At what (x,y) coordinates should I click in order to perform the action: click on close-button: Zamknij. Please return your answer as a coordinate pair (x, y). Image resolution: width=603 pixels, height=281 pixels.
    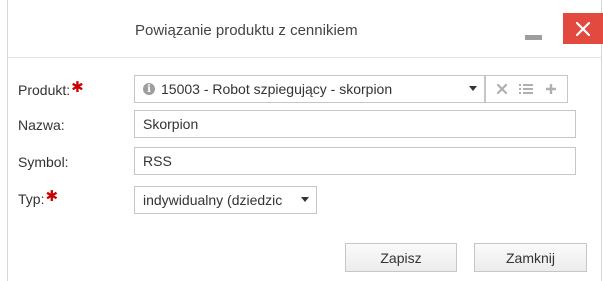
    Looking at the image, I should click on (530, 257).